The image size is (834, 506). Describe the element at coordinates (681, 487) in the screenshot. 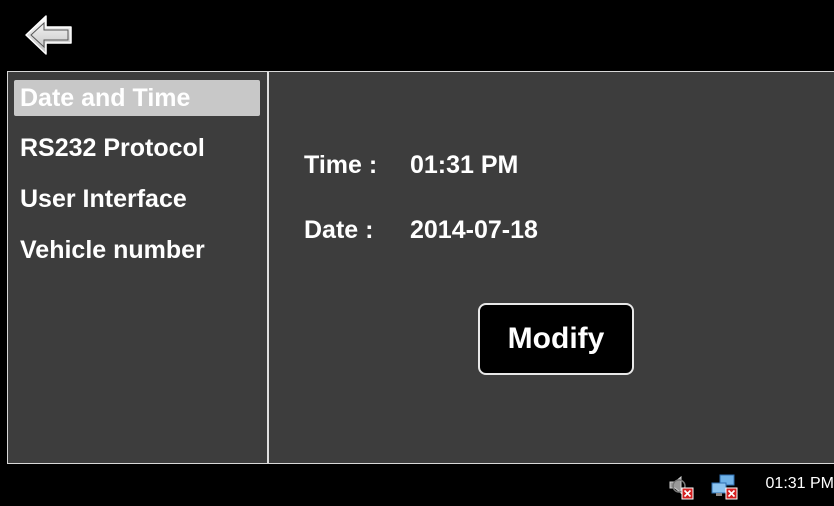

I see `speaker-muted-icon` at that location.